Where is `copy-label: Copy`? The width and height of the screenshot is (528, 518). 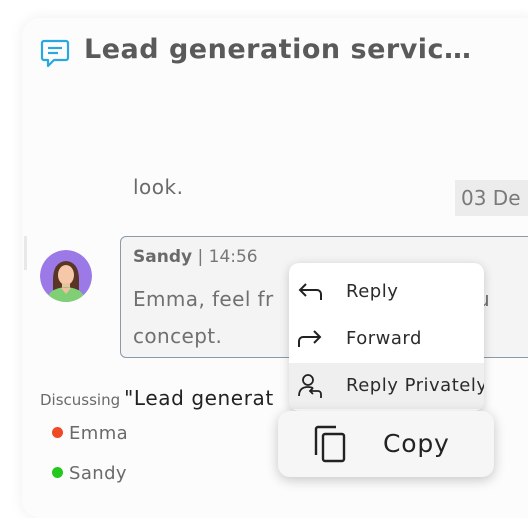
copy-label: Copy is located at coordinates (416, 443).